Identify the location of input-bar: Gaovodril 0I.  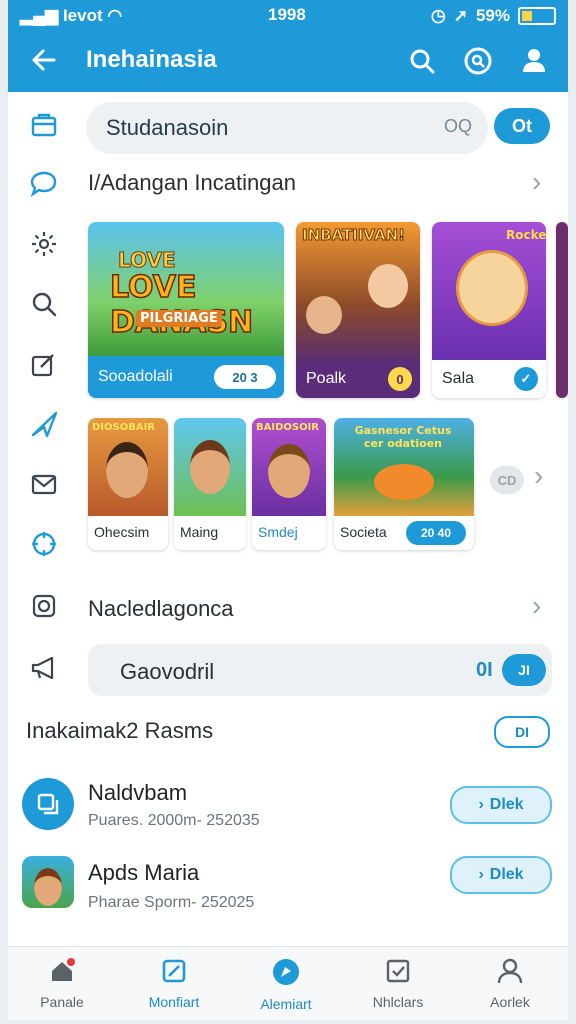
(320, 670).